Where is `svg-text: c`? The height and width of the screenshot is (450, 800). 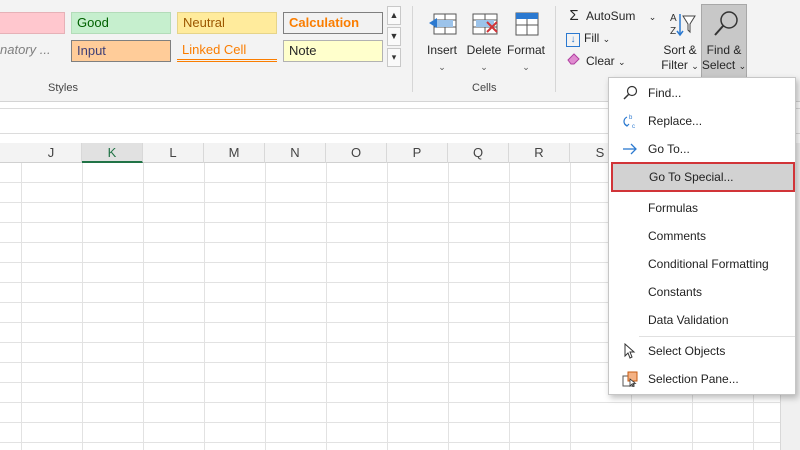 svg-text: c is located at coordinates (633, 126).